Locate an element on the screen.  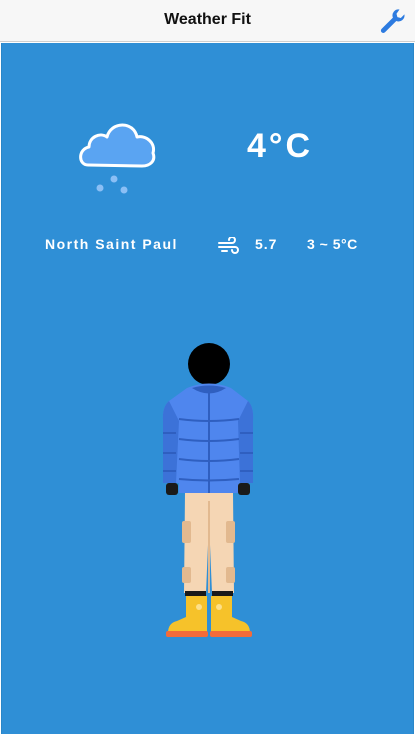
settings-button is located at coordinates (392, 21).